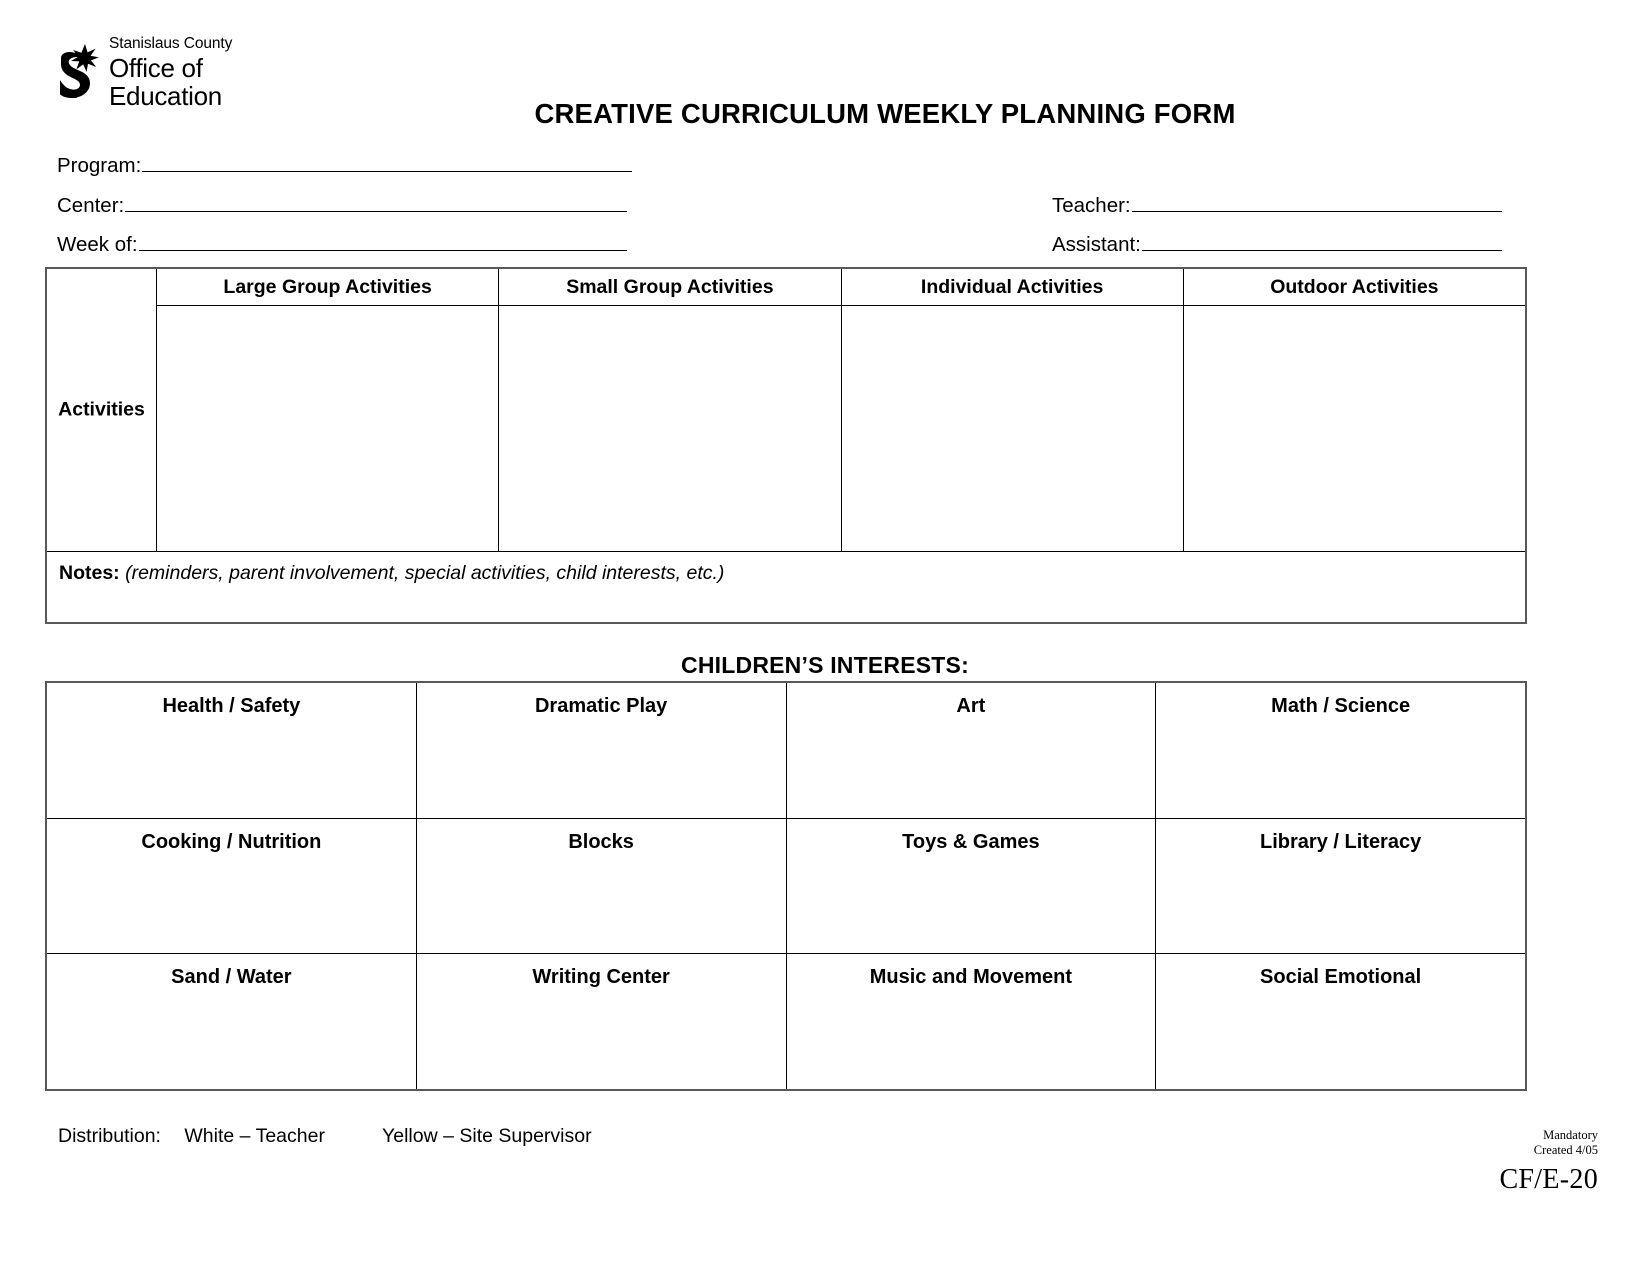 The width and height of the screenshot is (1650, 1275). I want to click on column-header-large-group: Large Group Activities, so click(327, 287).